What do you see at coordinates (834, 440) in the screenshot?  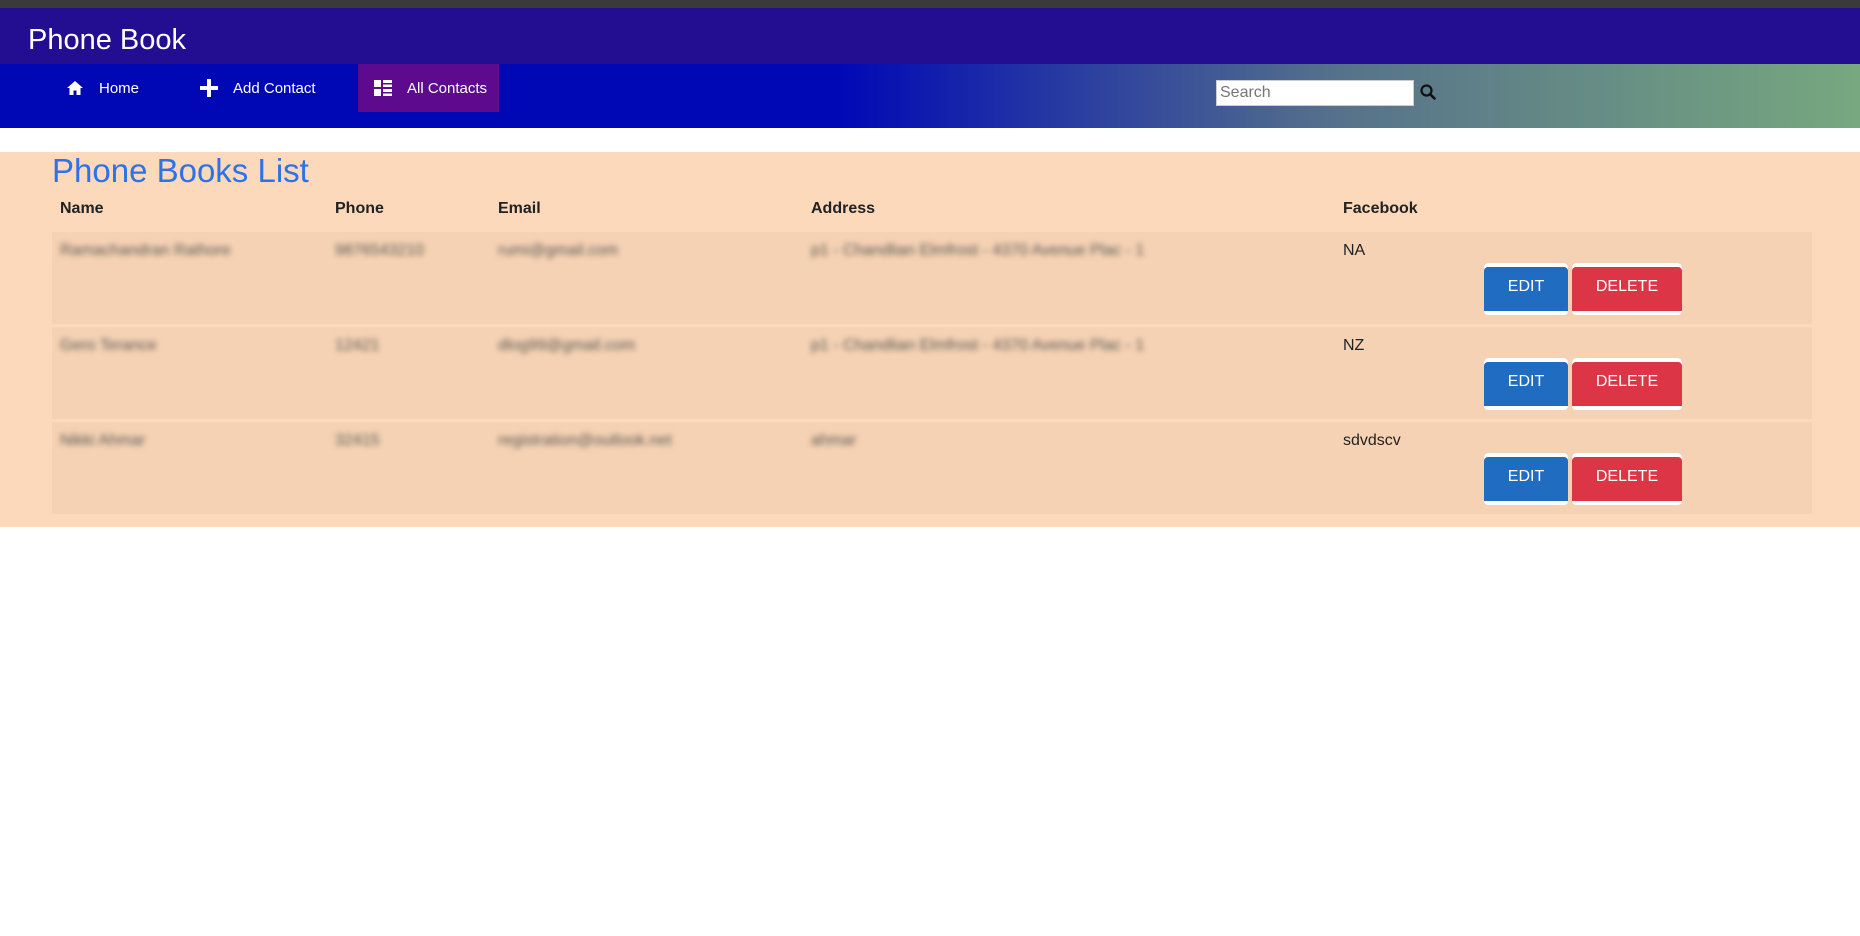 I see `contact-address: ahmar` at bounding box center [834, 440].